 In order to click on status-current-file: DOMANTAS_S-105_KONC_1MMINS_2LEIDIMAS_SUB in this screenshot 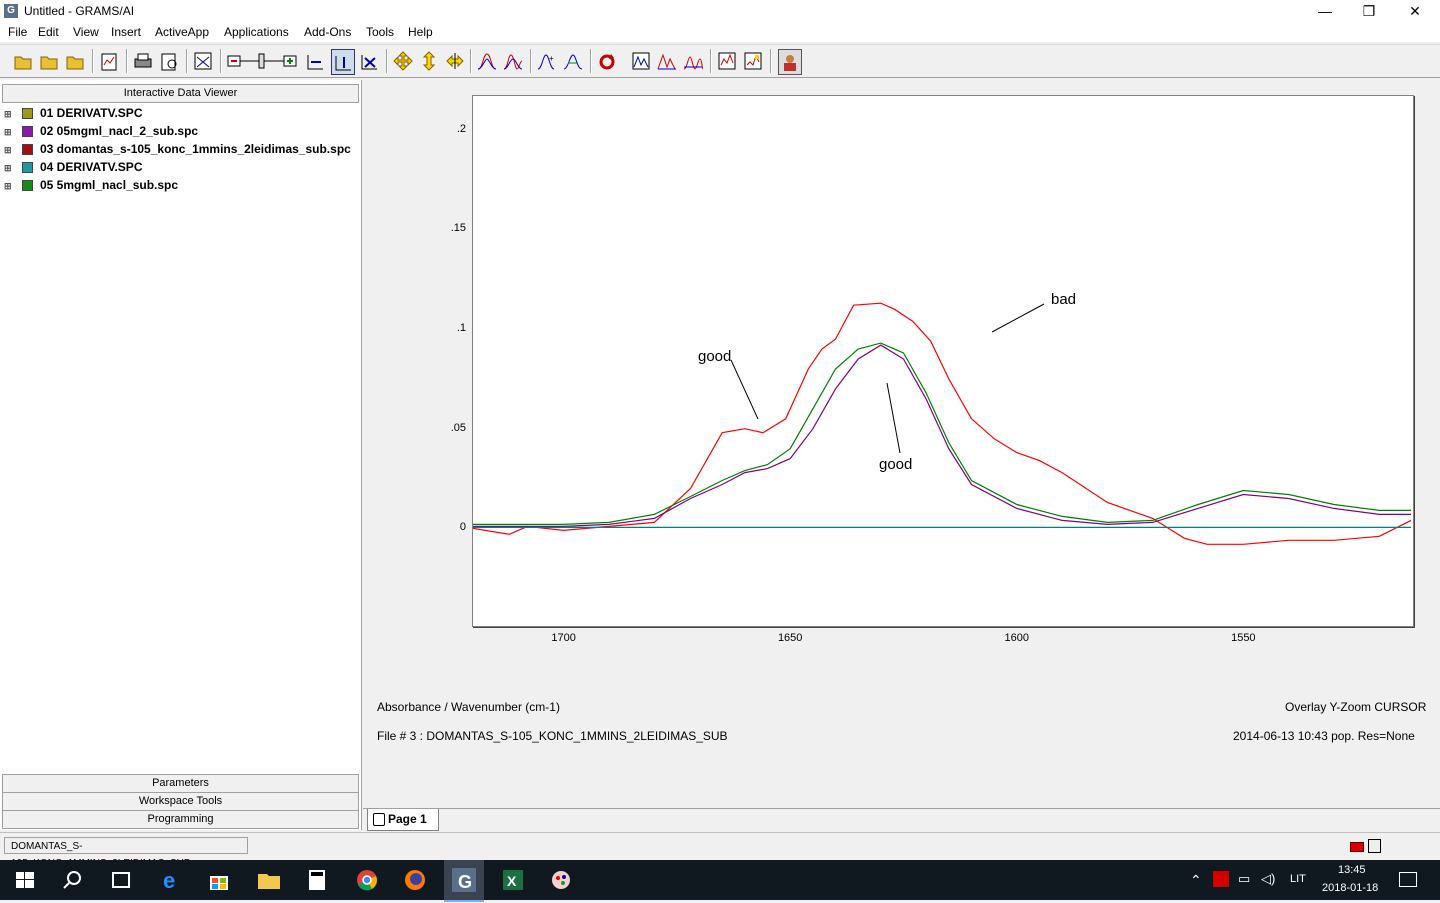, I will do `click(126, 853)`.